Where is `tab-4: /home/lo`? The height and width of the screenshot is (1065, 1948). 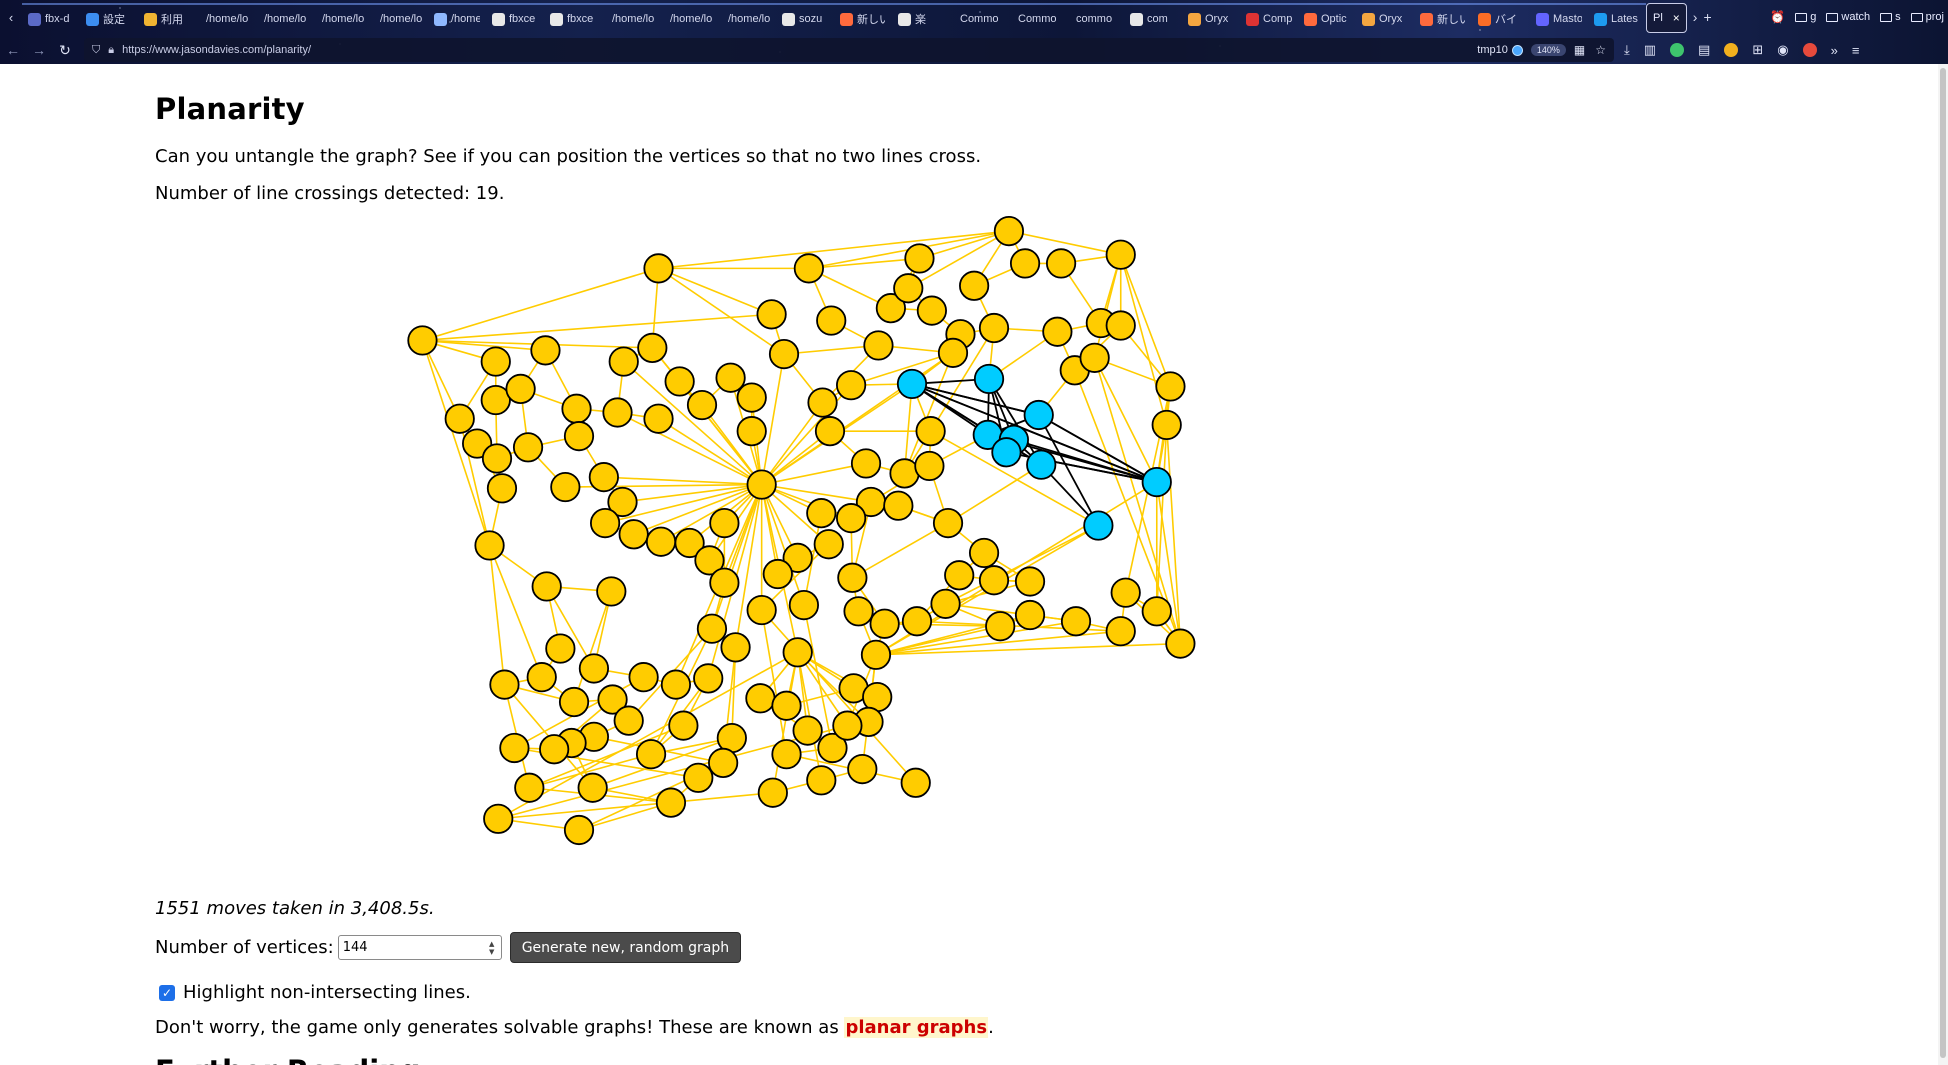
tab-4: /home/lo is located at coordinates (283, 18).